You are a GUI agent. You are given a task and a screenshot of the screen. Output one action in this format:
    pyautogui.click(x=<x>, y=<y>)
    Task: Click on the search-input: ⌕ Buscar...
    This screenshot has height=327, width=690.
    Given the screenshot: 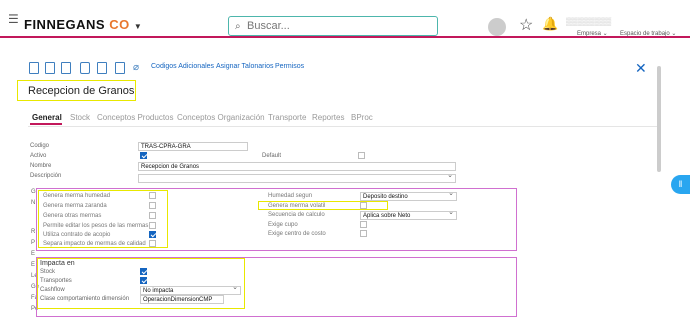 What is the action you would take?
    pyautogui.click(x=333, y=26)
    